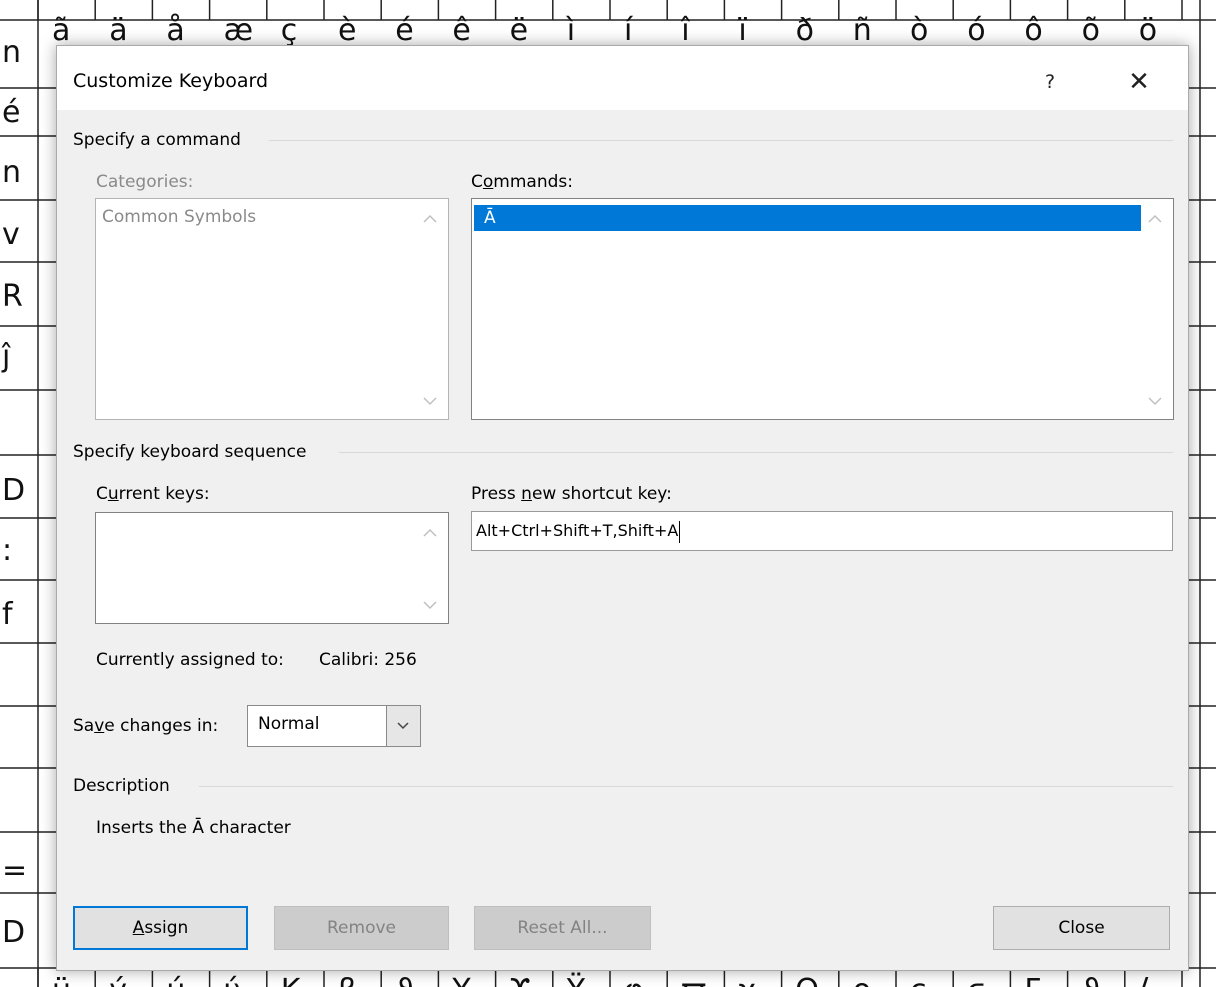  Describe the element at coordinates (629, 30) in the screenshot. I see `bg-symbol: í` at that location.